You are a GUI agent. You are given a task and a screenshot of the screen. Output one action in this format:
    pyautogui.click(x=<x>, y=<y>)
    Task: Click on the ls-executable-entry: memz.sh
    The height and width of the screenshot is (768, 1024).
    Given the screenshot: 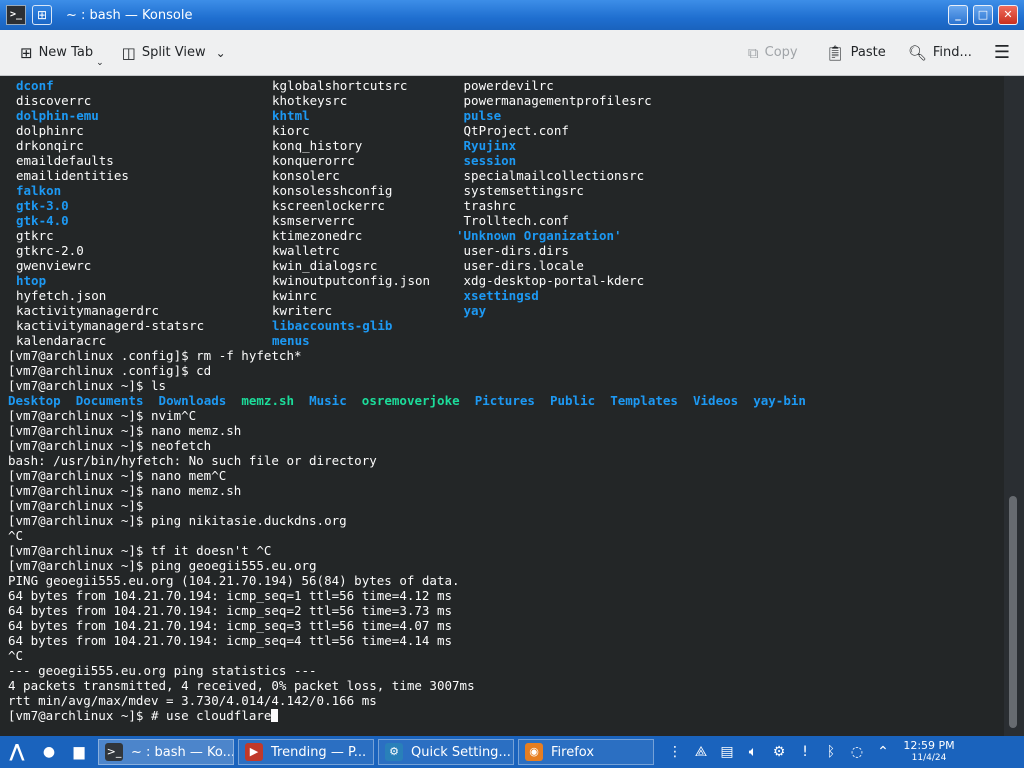 What is the action you would take?
    pyautogui.click(x=268, y=400)
    